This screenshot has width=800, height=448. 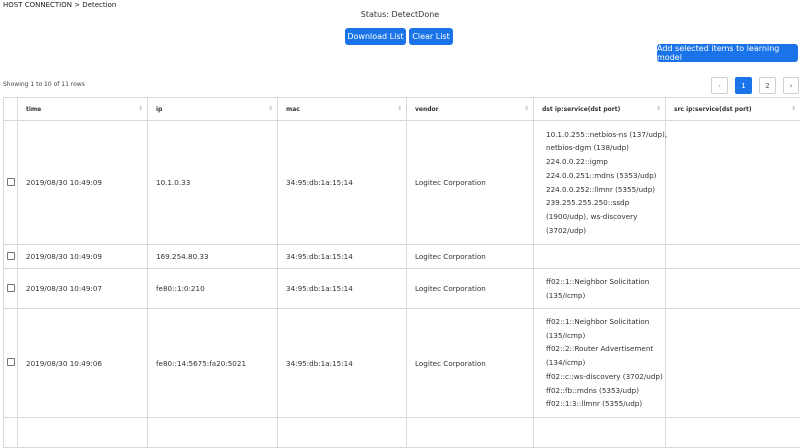 What do you see at coordinates (213, 433) in the screenshot?
I see `ip-cell` at bounding box center [213, 433].